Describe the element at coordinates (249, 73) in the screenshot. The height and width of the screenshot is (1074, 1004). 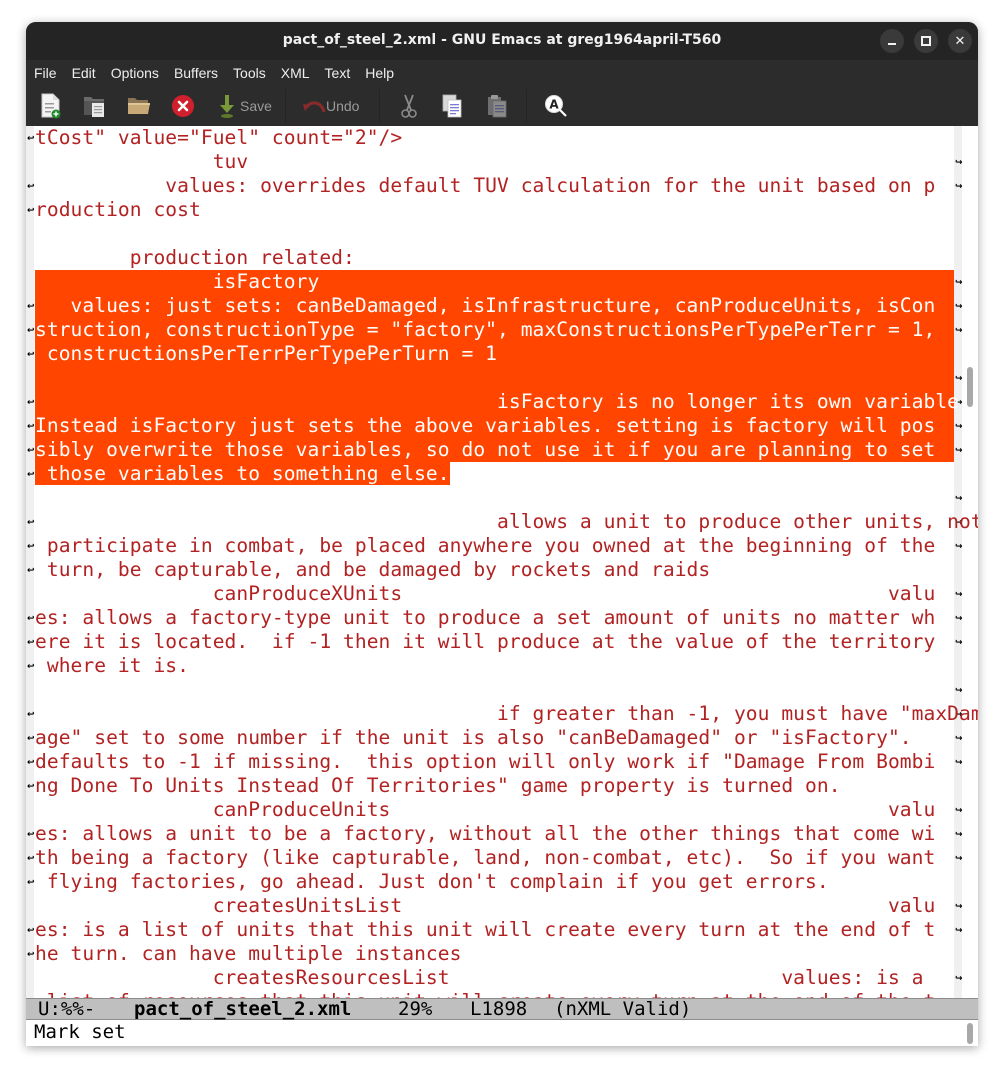
I see `menu-tools: Tools` at that location.